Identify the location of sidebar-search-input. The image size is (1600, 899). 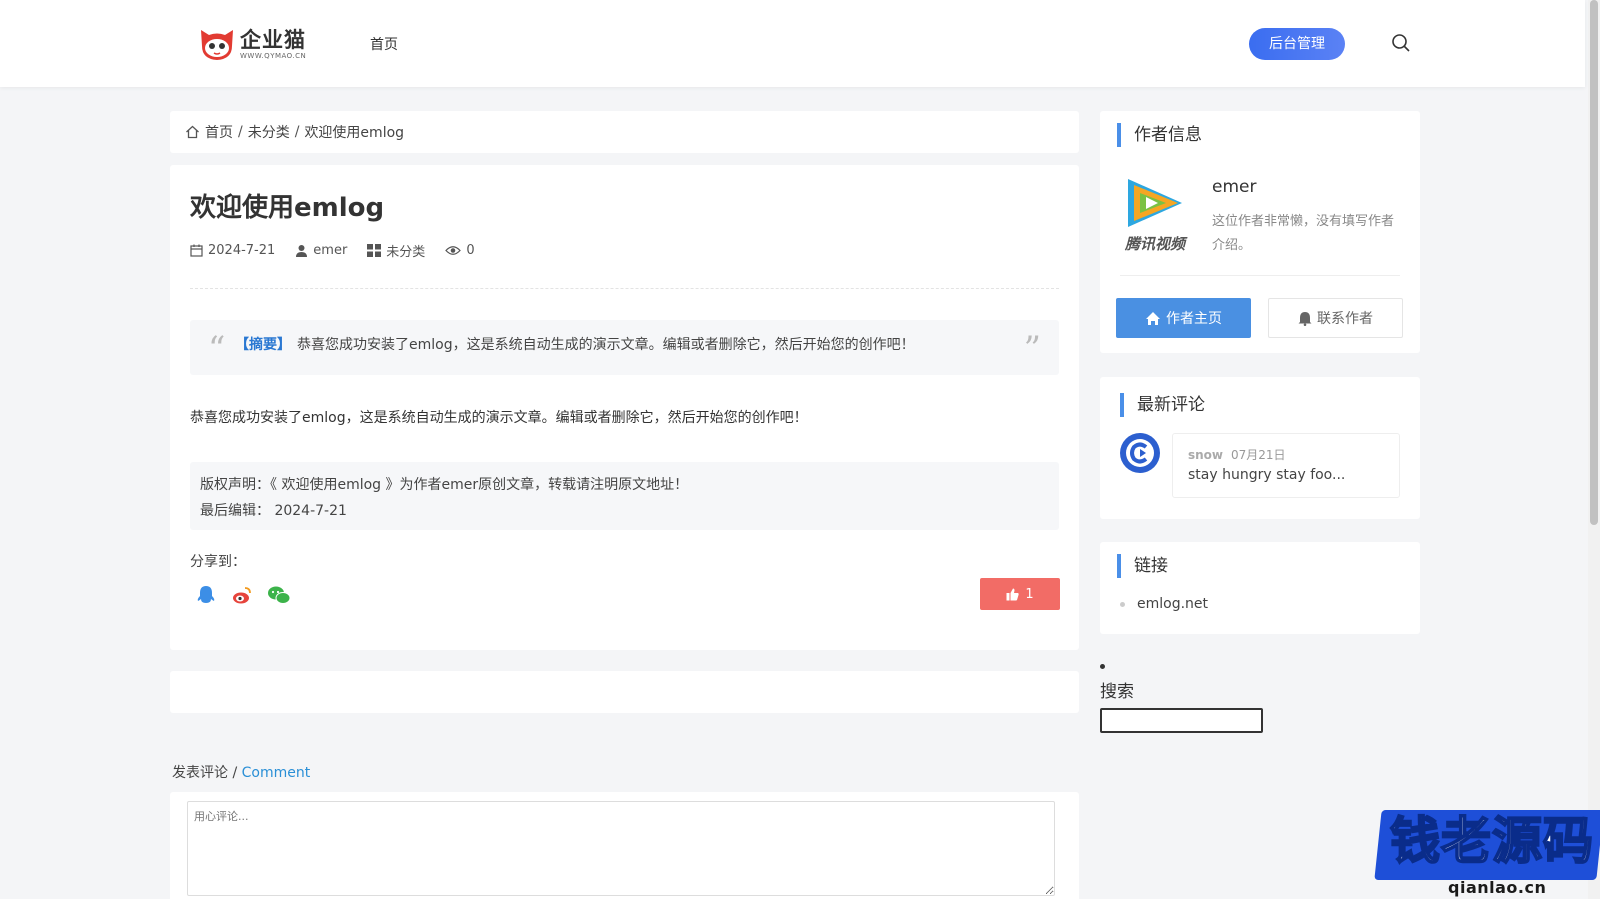
(1181, 720).